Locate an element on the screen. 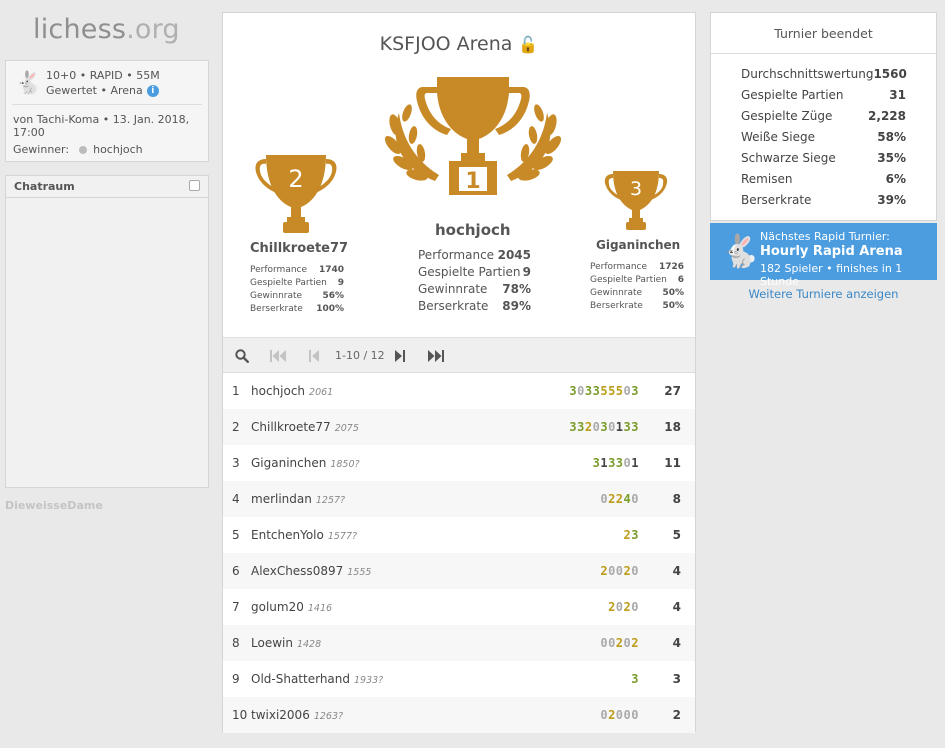 The image size is (945, 748). player-name: twixi2006 is located at coordinates (280, 715).